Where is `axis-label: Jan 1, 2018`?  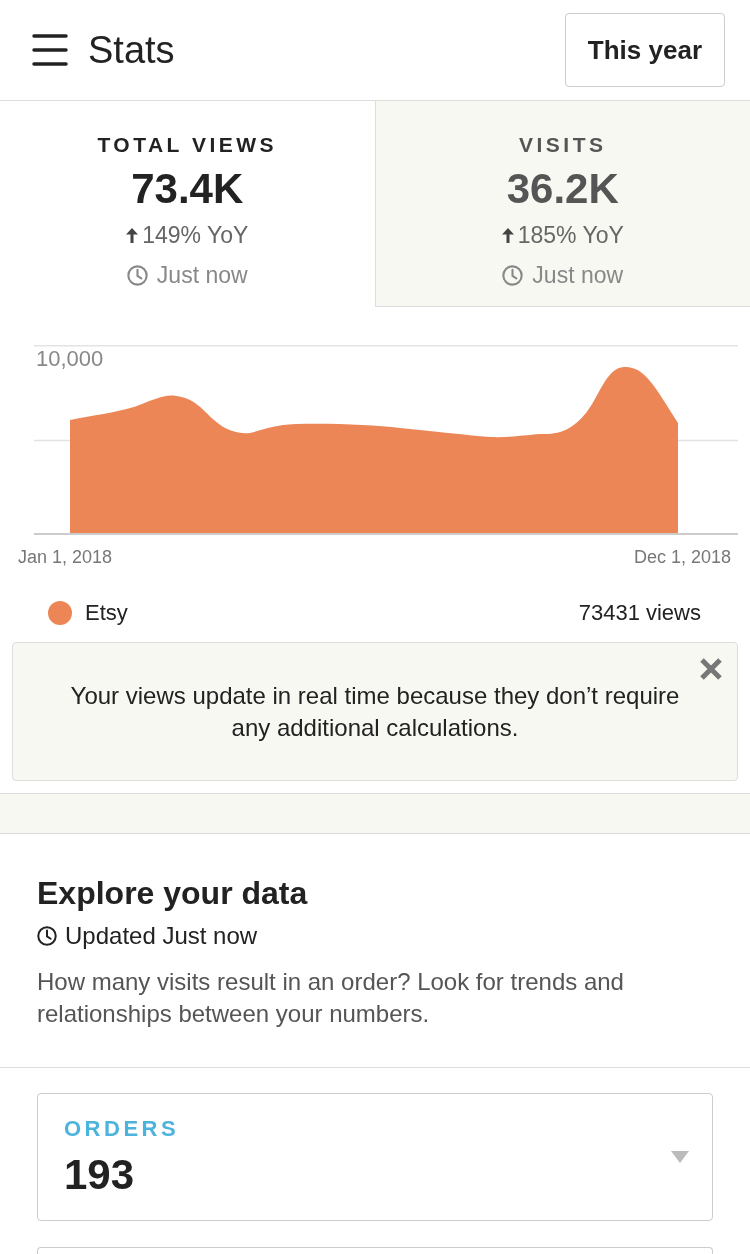
axis-label: Jan 1, 2018 is located at coordinates (65, 557).